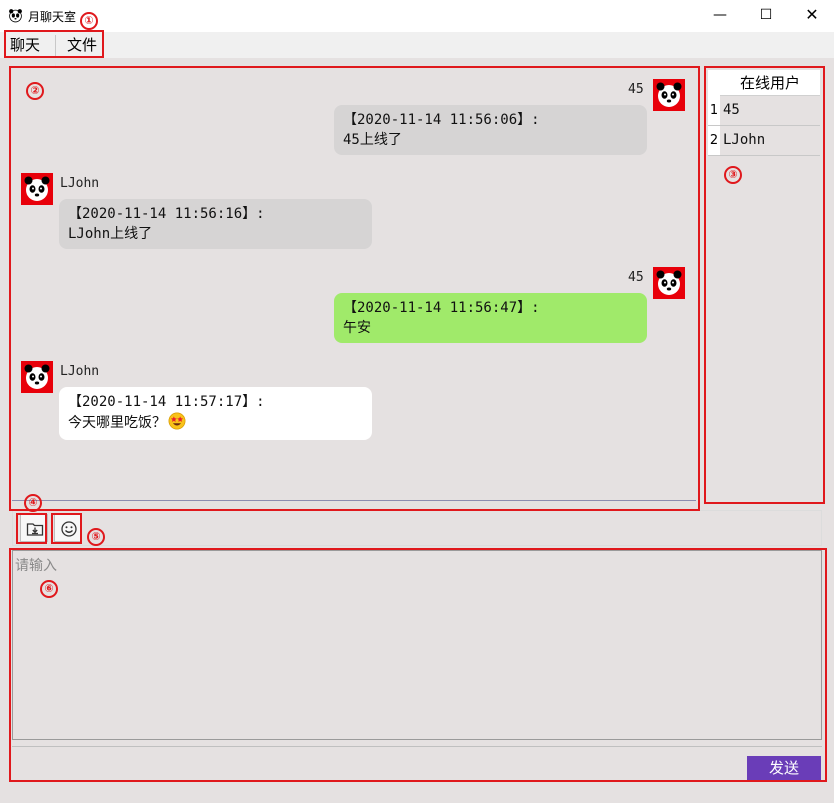 The width and height of the screenshot is (834, 803). Describe the element at coordinates (417, 45) in the screenshot. I see `menu-bar: 聊天 文件` at that location.